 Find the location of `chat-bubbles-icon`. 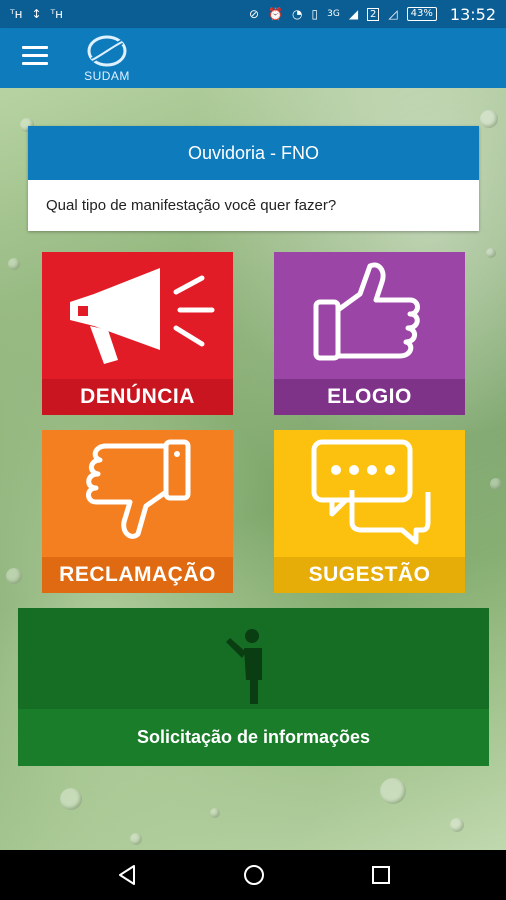

chat-bubbles-icon is located at coordinates (371, 492).